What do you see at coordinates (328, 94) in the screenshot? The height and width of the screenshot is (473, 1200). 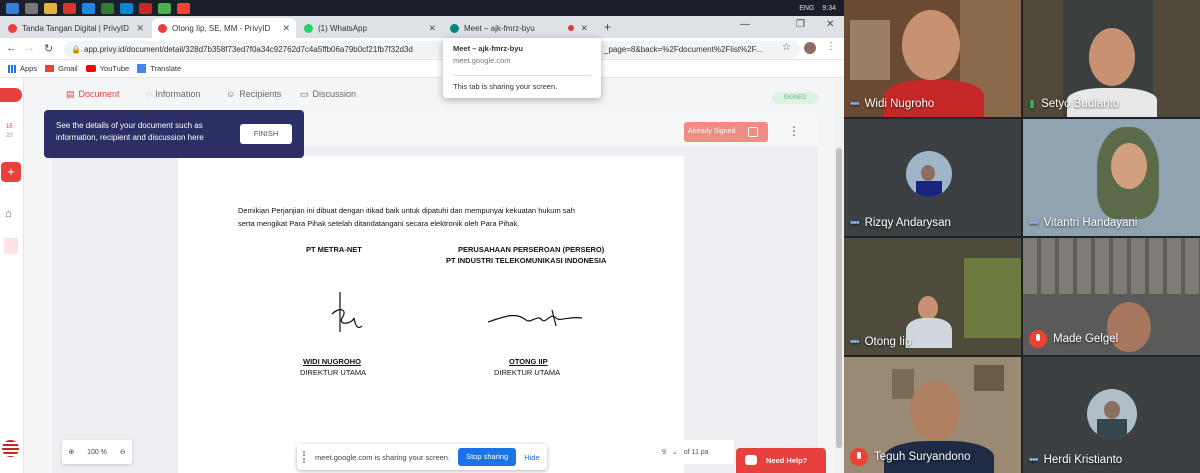 I see `tab-discussion: ▭ Discussion` at bounding box center [328, 94].